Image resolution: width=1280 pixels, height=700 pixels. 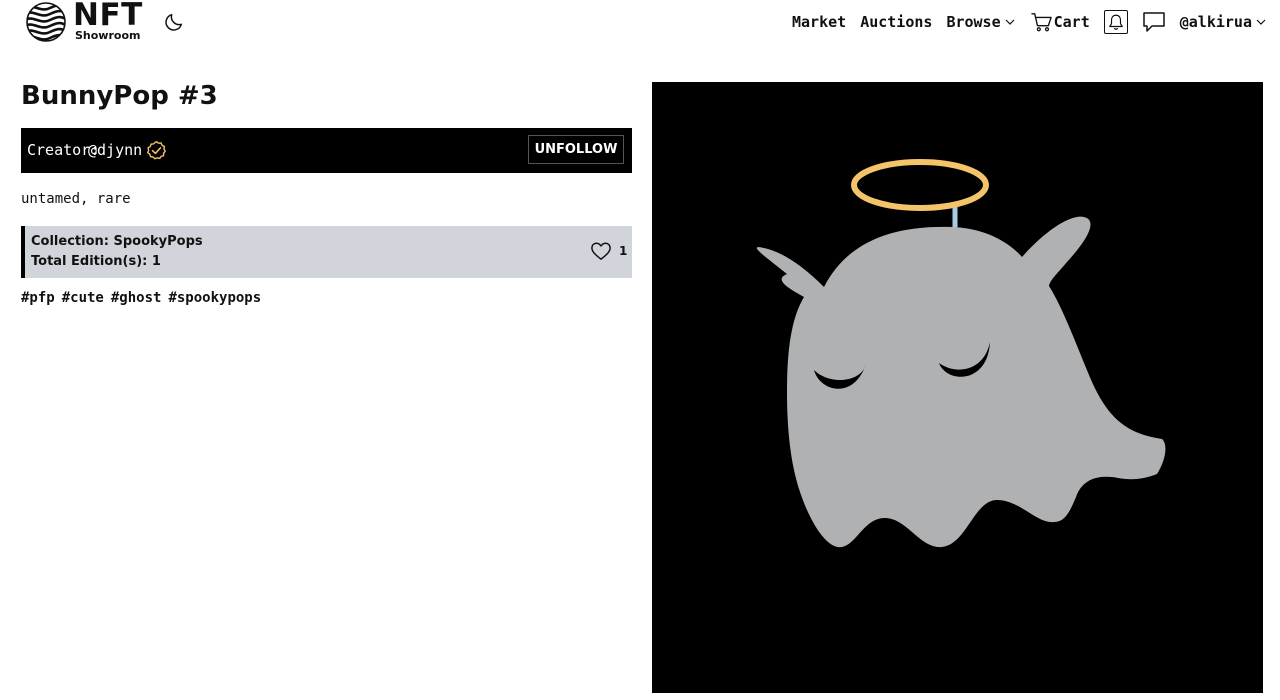 I want to click on logo-globe-icon, so click(x=46, y=22).